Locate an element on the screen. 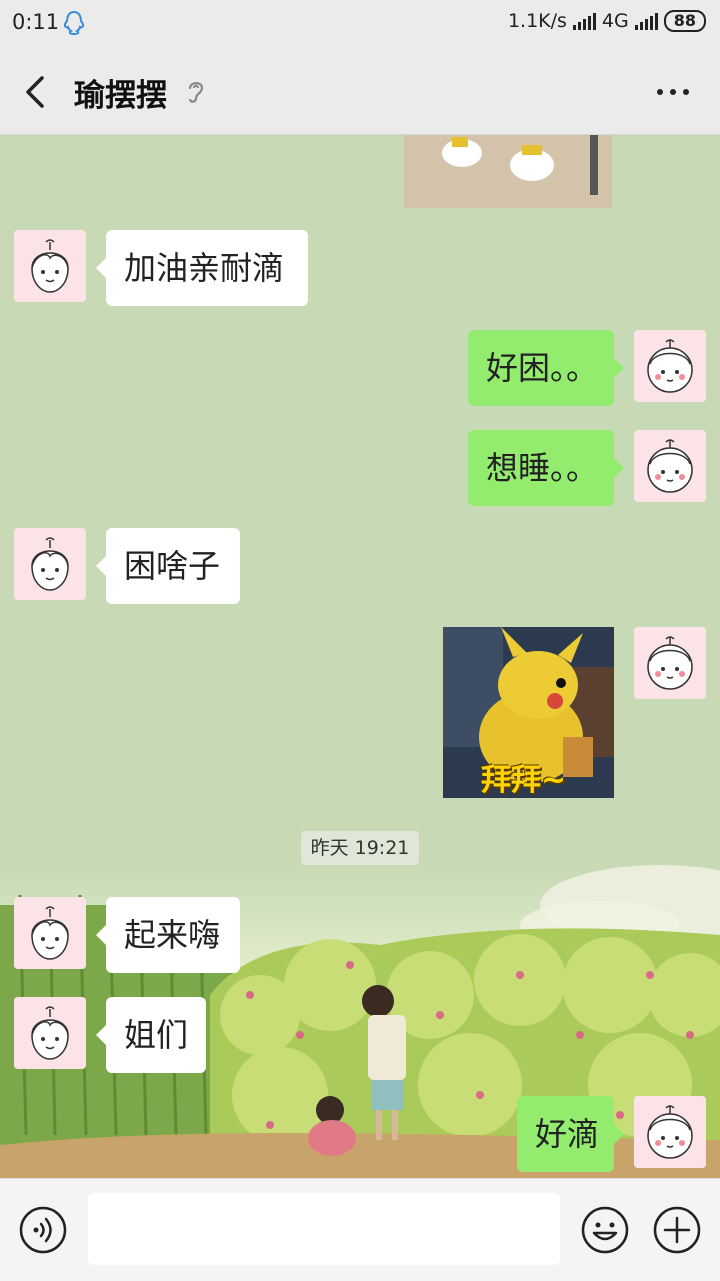 The width and height of the screenshot is (720, 1281). message-bubble: 想睡。。 is located at coordinates (546, 468).